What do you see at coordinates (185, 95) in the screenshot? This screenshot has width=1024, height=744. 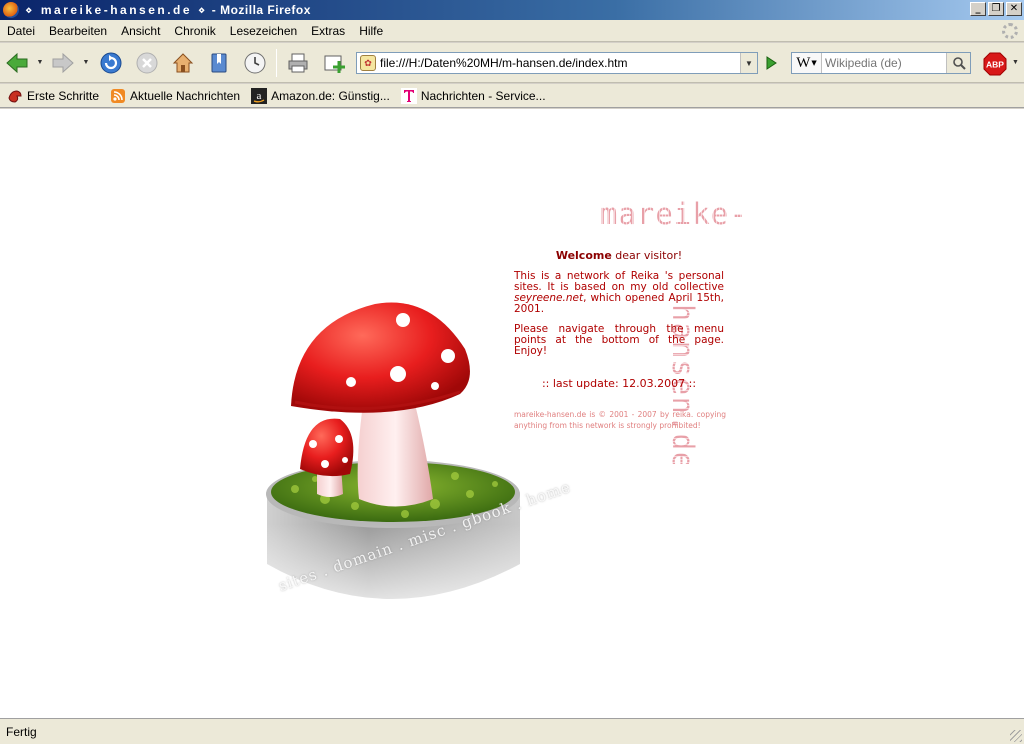 I see `bookmark-label: Aktuelle Nachrichten` at bounding box center [185, 95].